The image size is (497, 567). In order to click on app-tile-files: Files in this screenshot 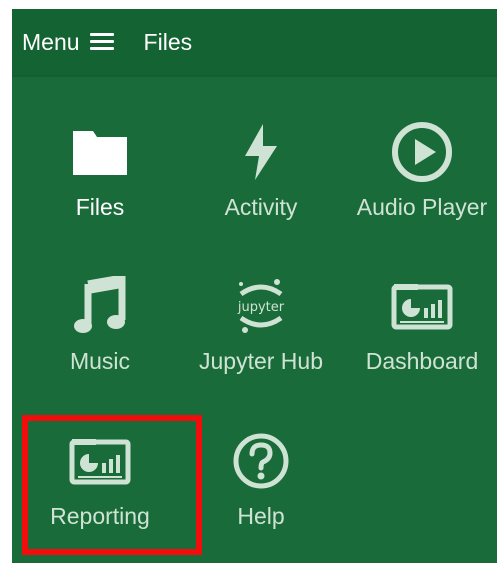, I will do `click(100, 188)`.